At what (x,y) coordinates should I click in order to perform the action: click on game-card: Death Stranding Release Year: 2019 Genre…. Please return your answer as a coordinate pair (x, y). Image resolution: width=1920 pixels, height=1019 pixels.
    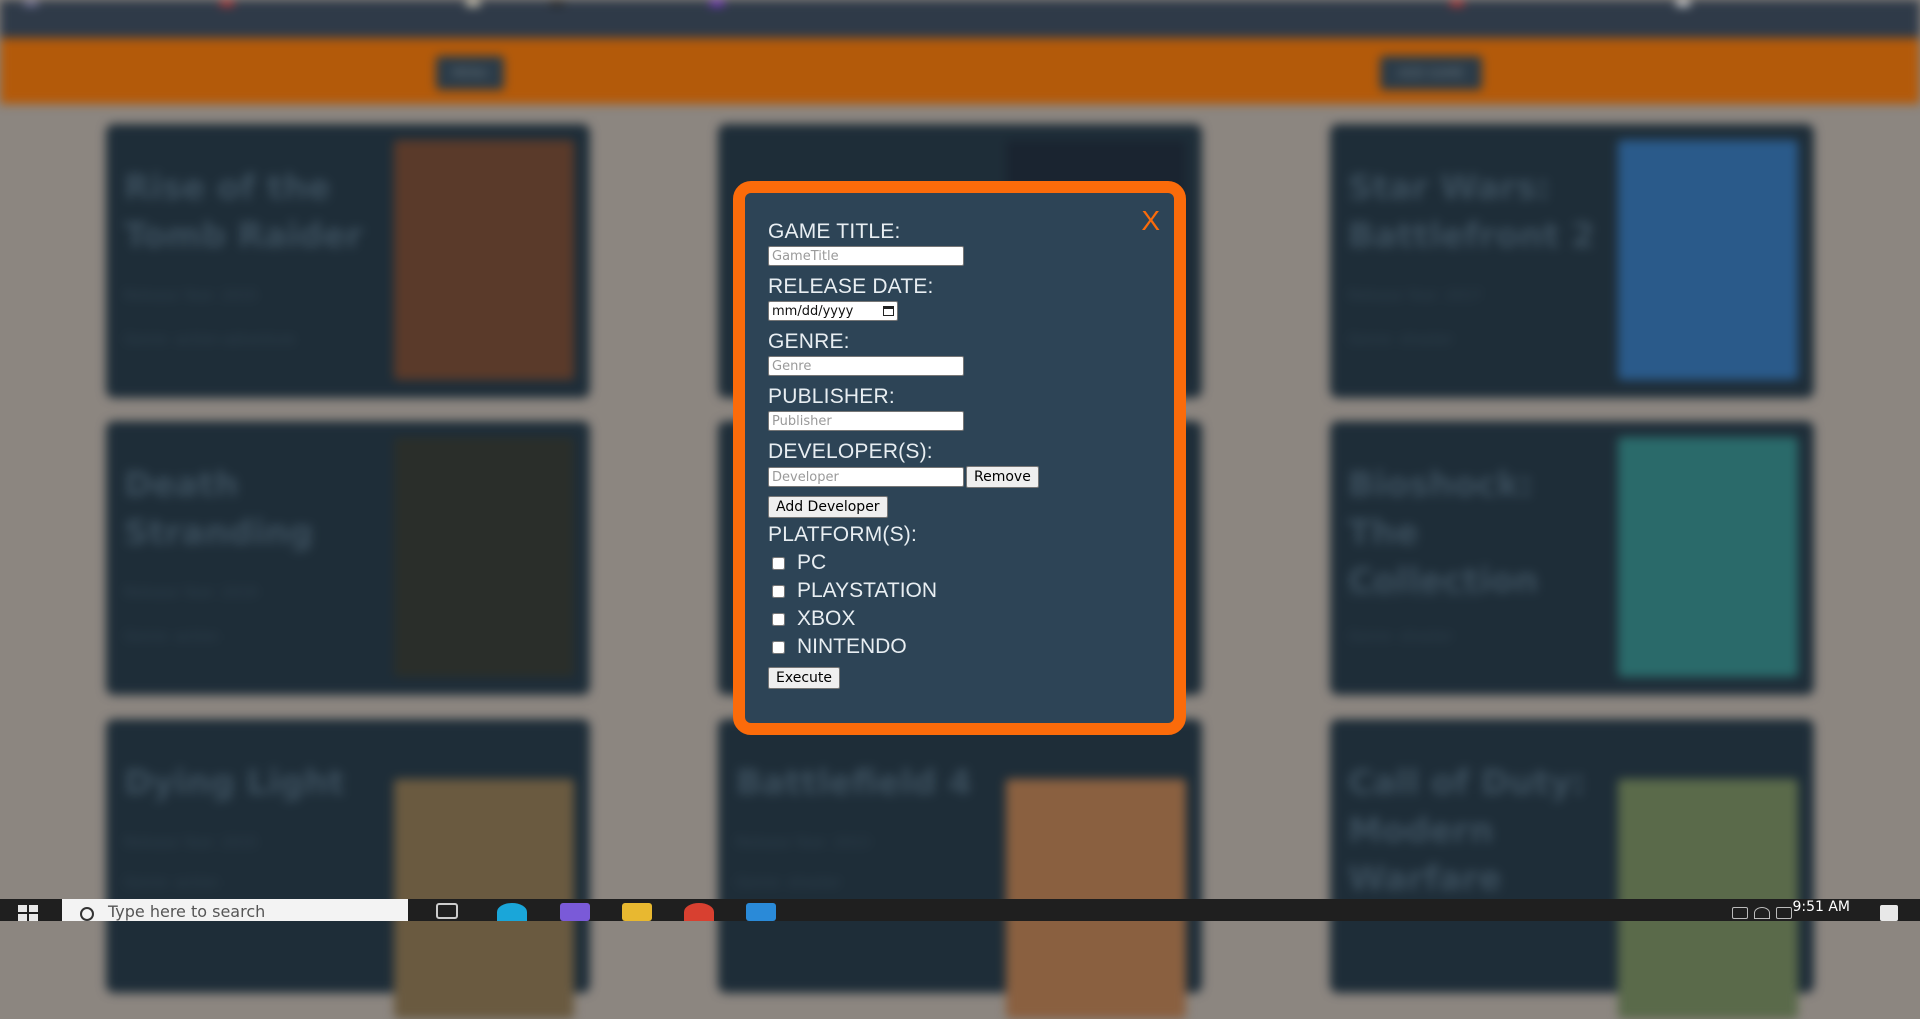
    Looking at the image, I should click on (348, 558).